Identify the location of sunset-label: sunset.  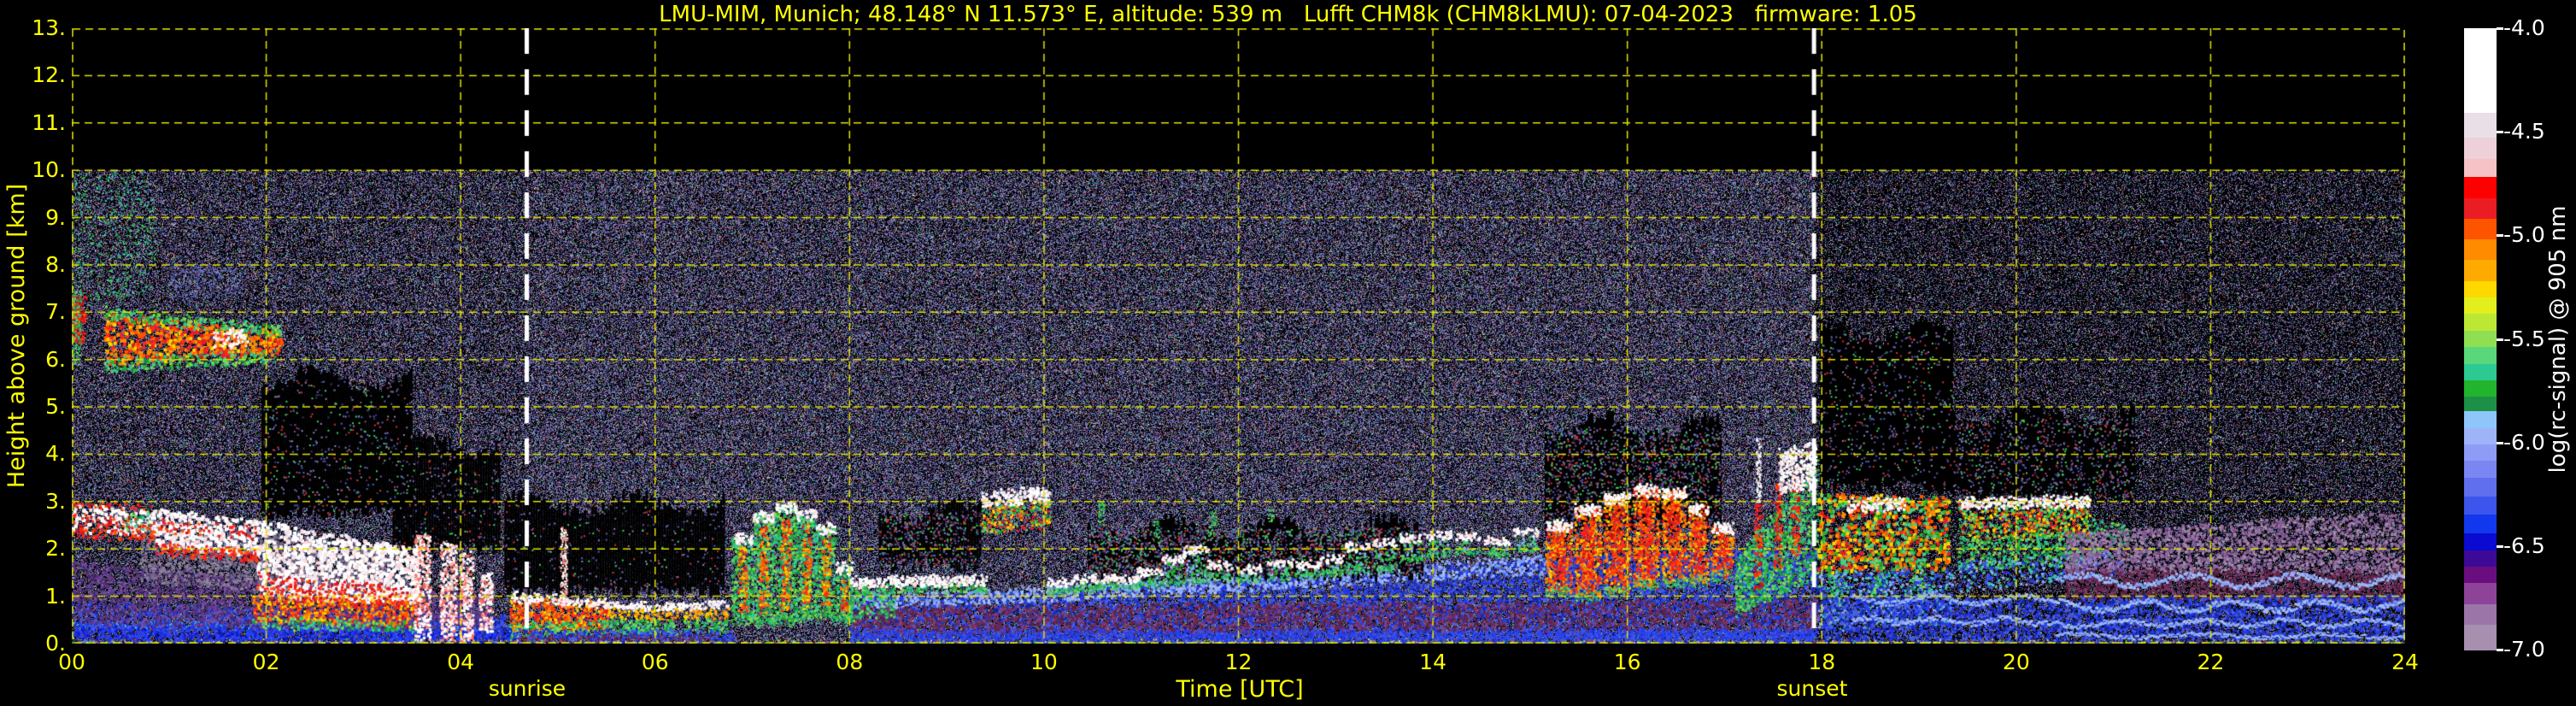
(1812, 688).